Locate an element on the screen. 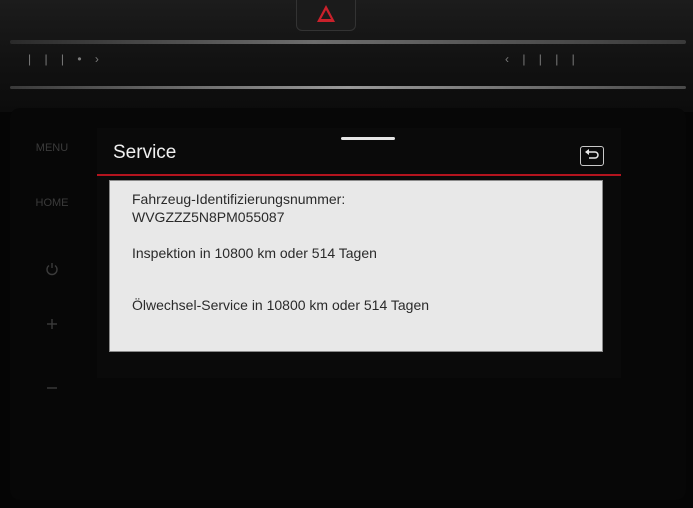 Image resolution: width=693 pixels, height=508 pixels. trim-strip is located at coordinates (348, 42).